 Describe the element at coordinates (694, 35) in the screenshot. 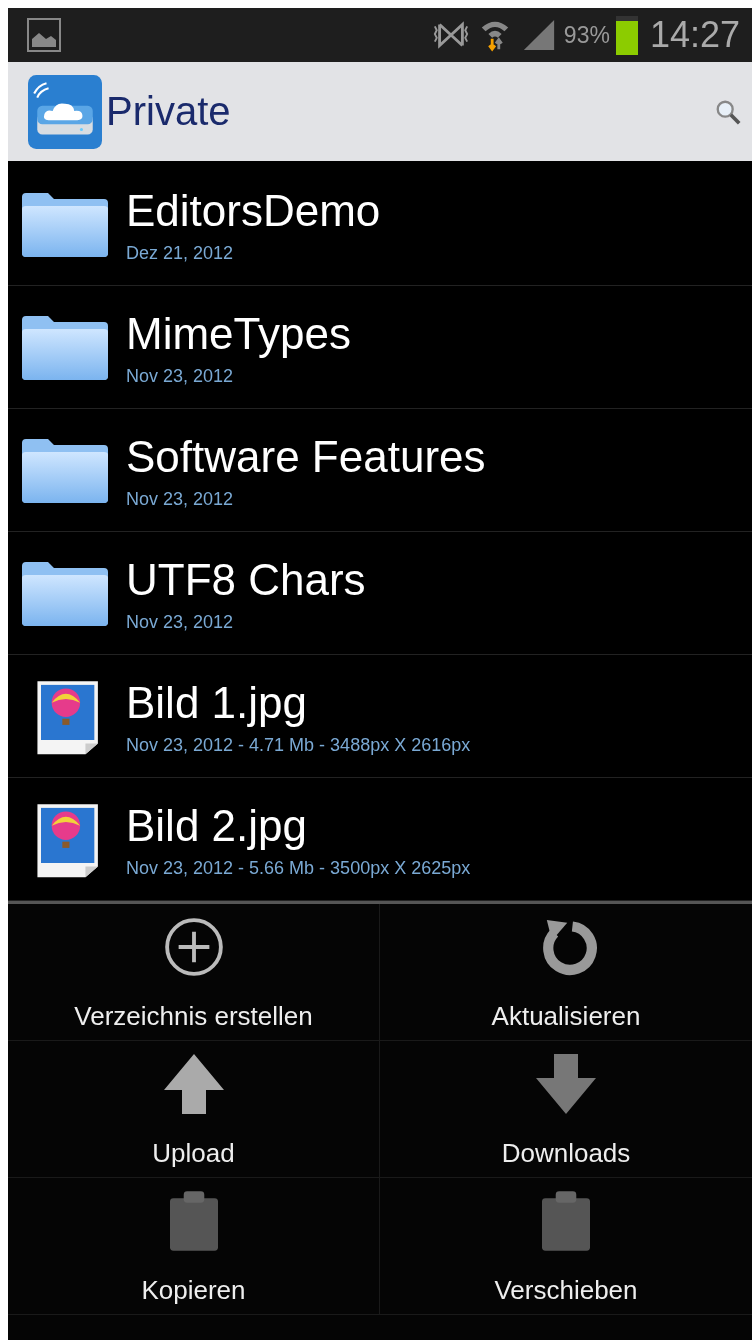

I see `clock: 14:27` at that location.